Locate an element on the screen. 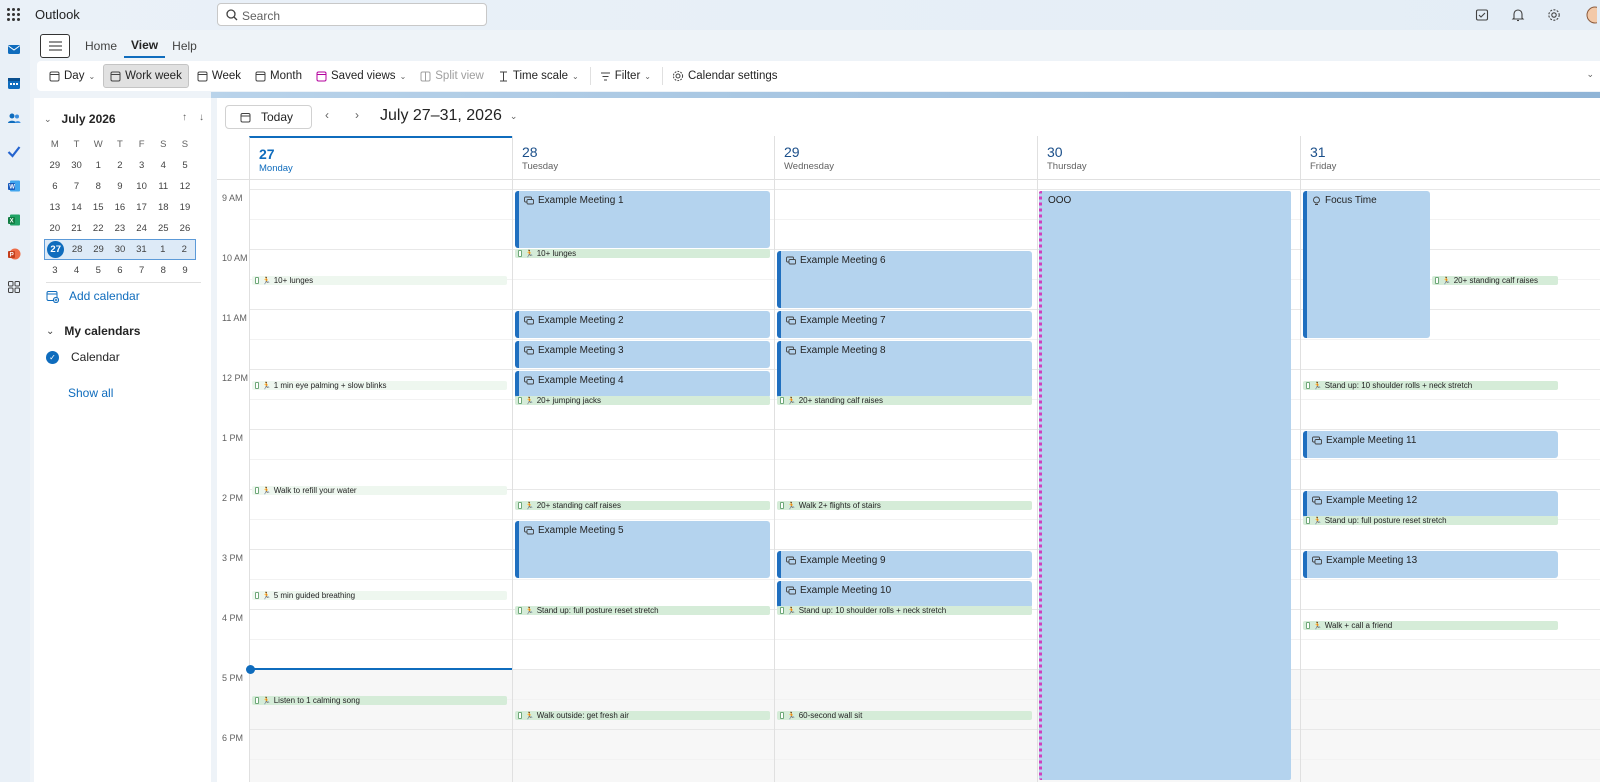  calendar-event: Example Meeting 7 is located at coordinates (904, 324).